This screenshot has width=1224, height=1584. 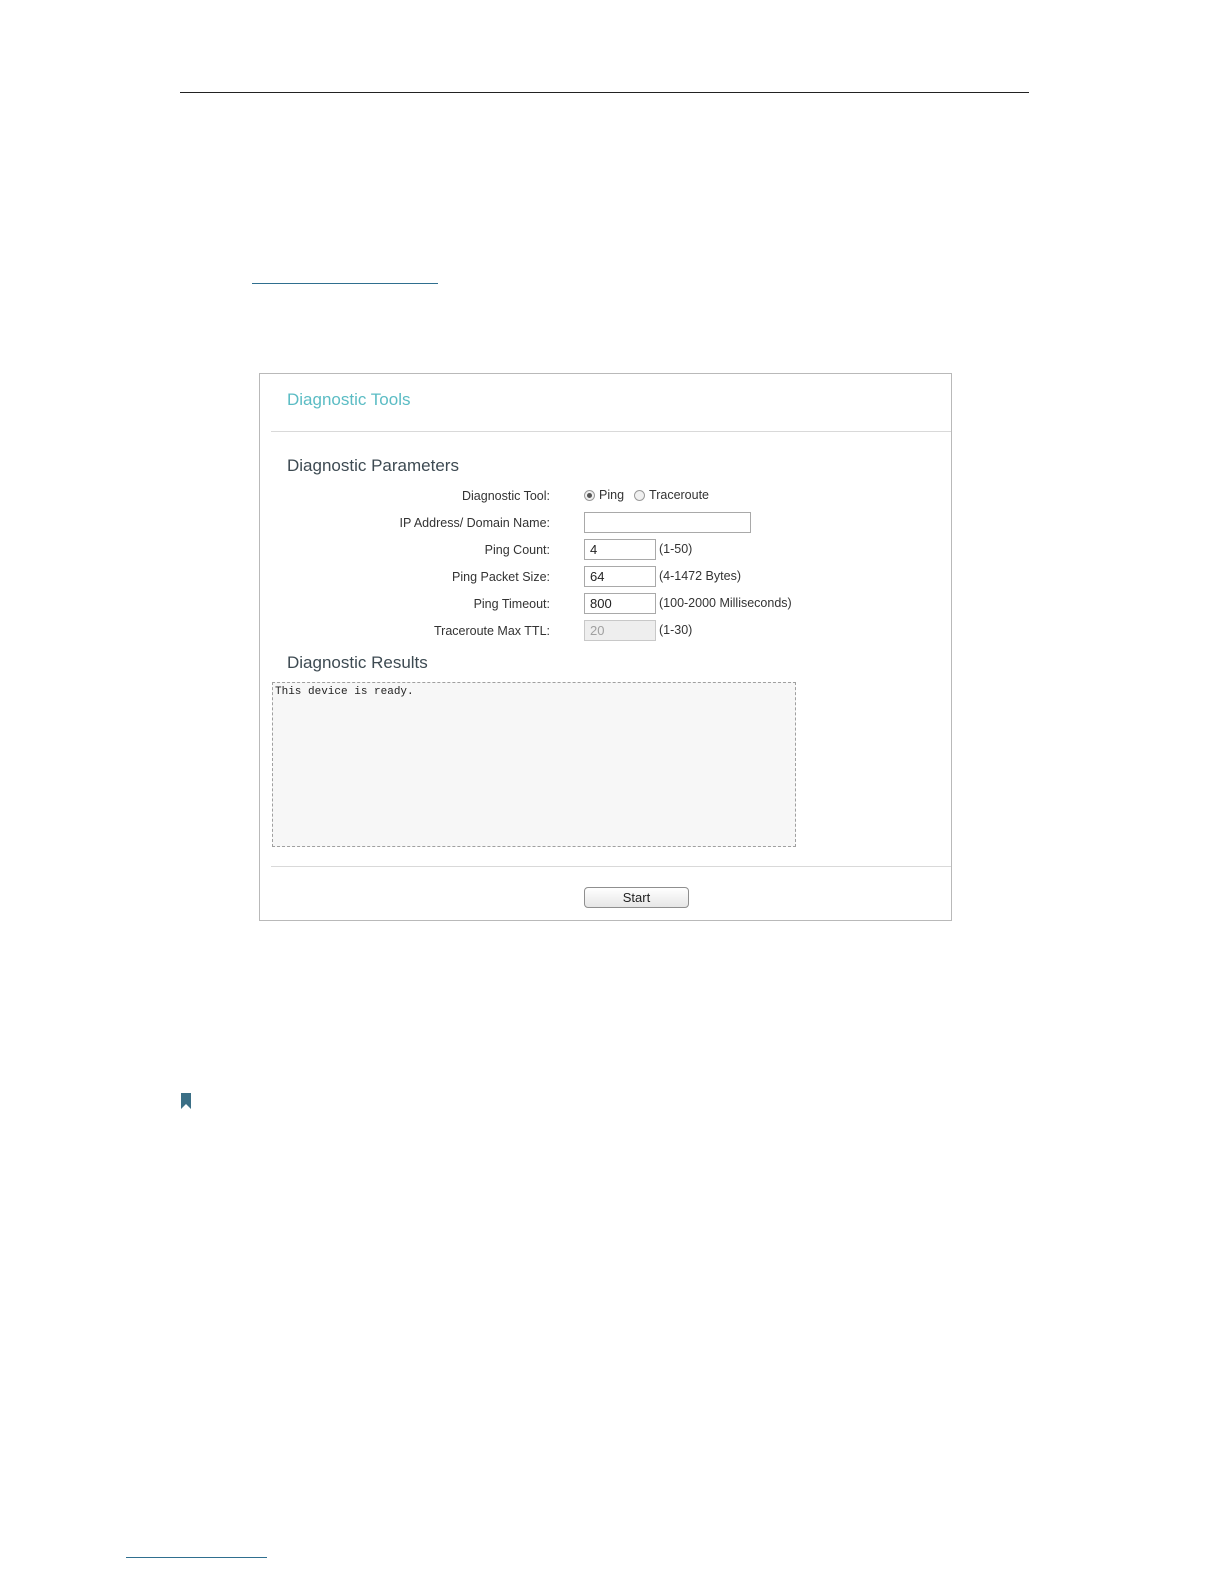 What do you see at coordinates (357, 662) in the screenshot?
I see `results-title: Diagnostic Results` at bounding box center [357, 662].